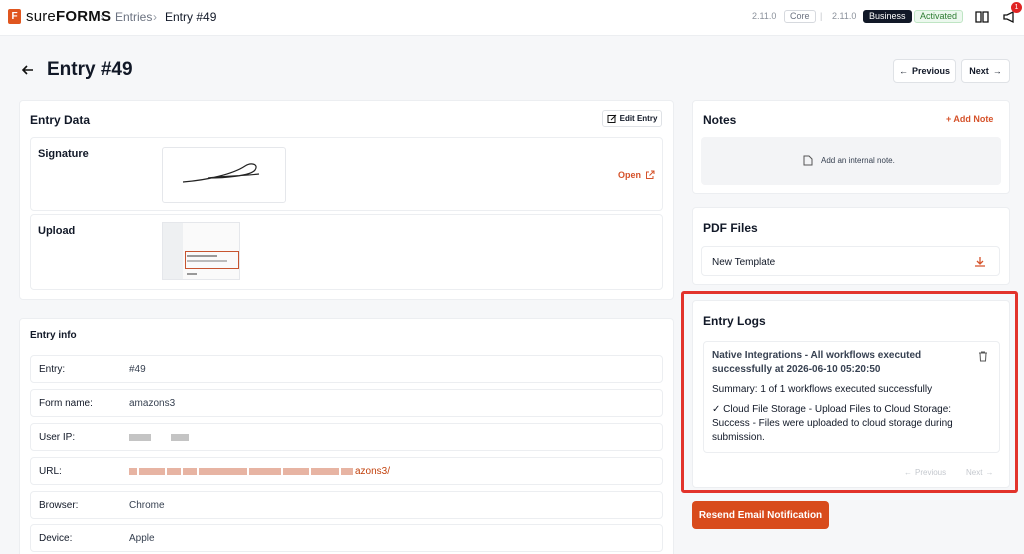  I want to click on download-icon, so click(980, 262).